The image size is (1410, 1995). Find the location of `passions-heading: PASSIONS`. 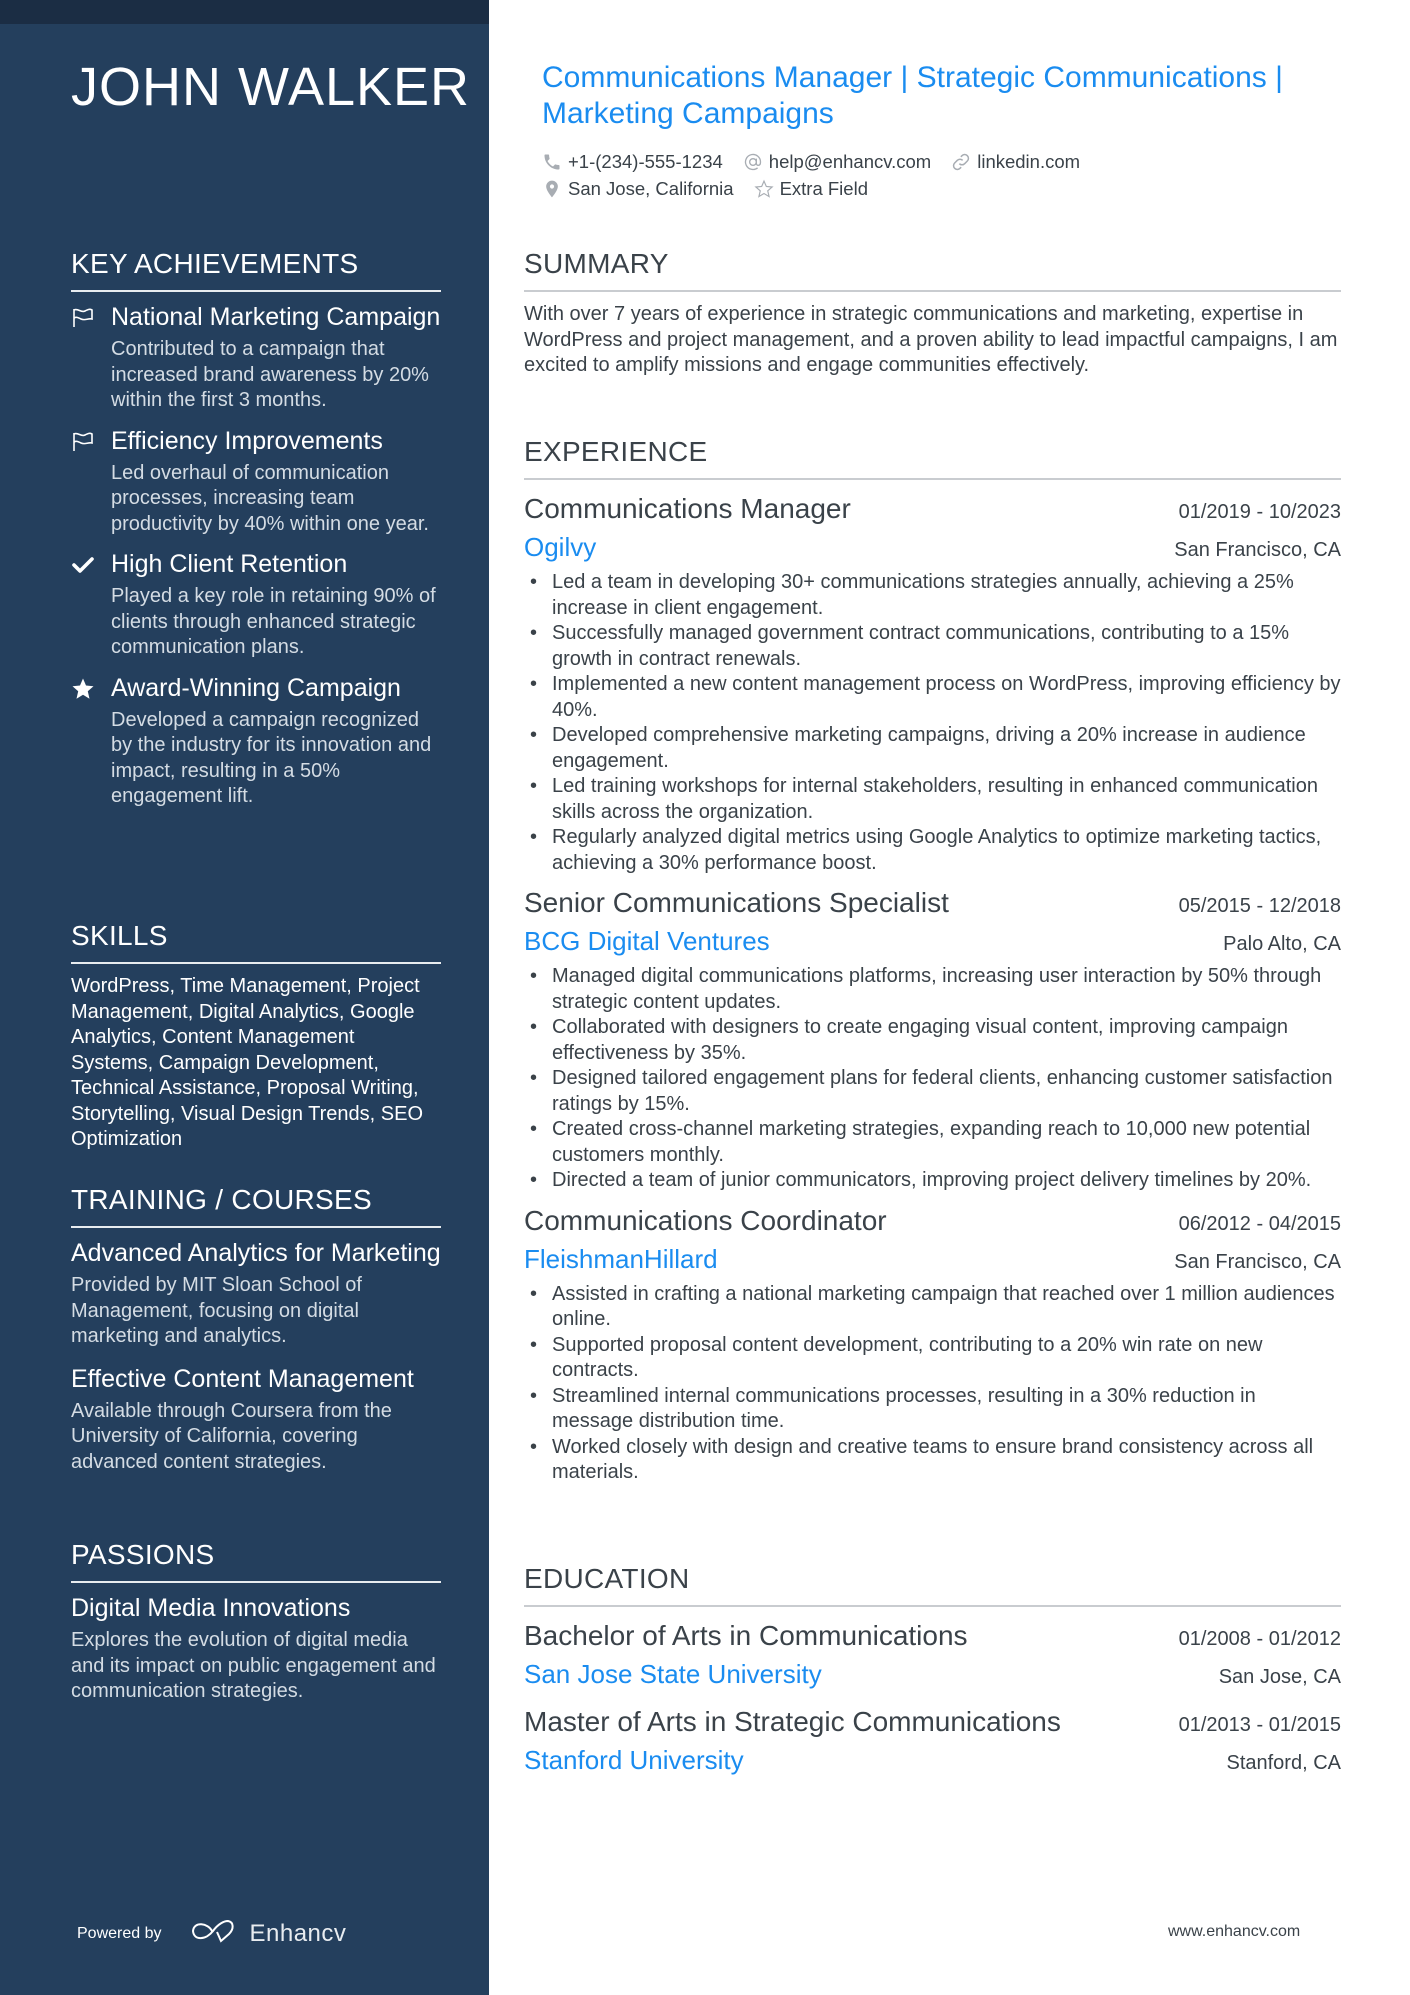

passions-heading: PASSIONS is located at coordinates (256, 1561).